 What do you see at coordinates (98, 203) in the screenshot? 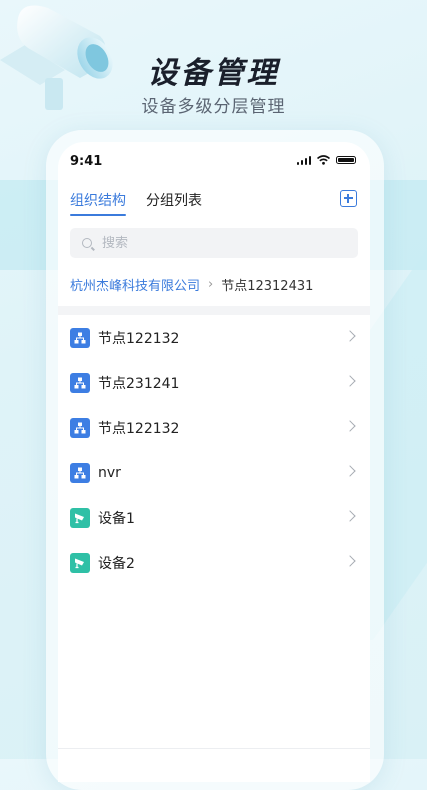
I see `tab-org-structure: 组织结构` at bounding box center [98, 203].